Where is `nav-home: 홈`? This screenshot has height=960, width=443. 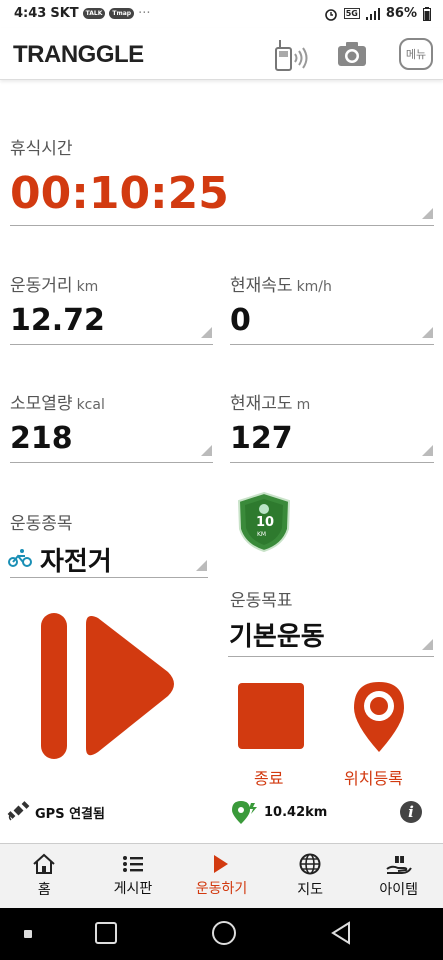 nav-home: 홈 is located at coordinates (44, 876).